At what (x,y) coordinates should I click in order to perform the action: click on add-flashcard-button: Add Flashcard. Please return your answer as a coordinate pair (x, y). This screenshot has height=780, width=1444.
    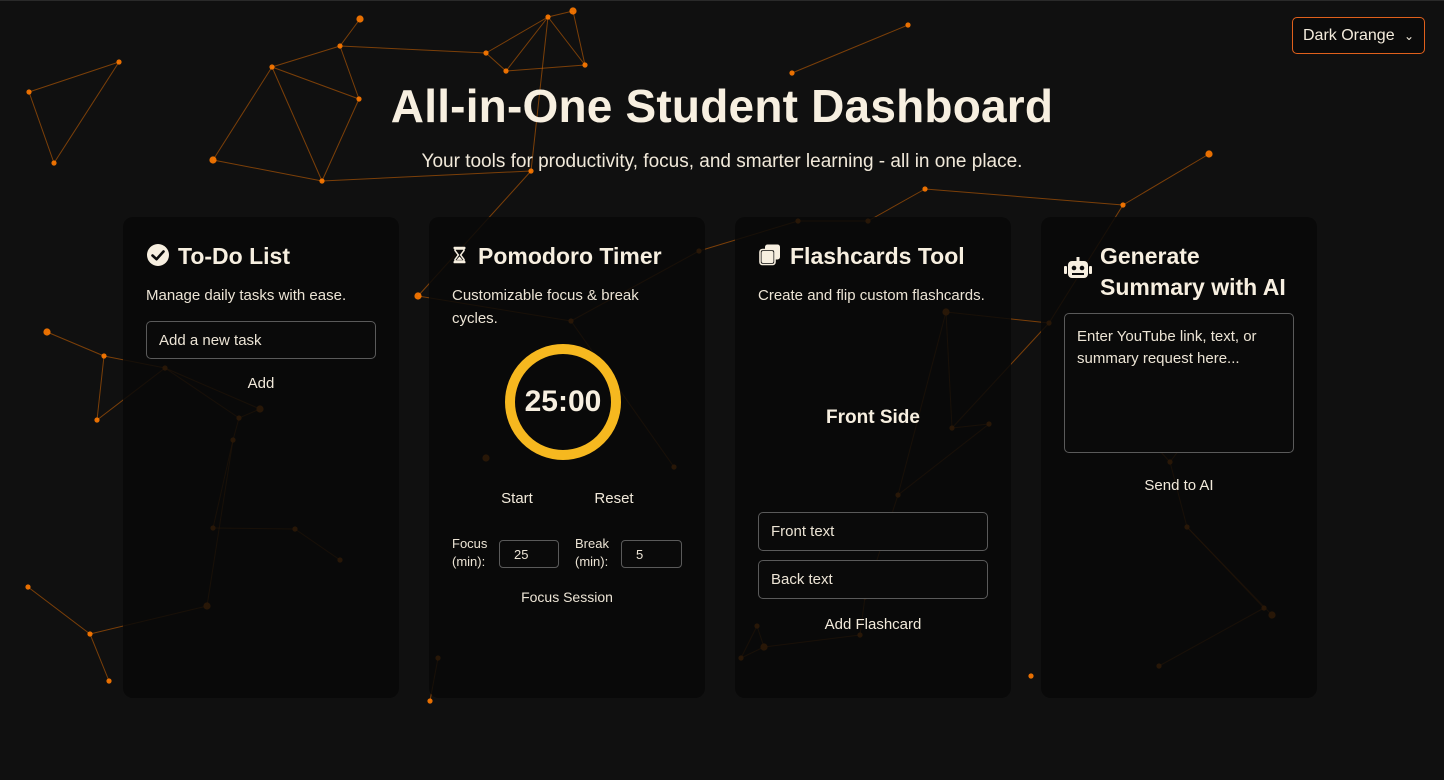
    Looking at the image, I should click on (873, 624).